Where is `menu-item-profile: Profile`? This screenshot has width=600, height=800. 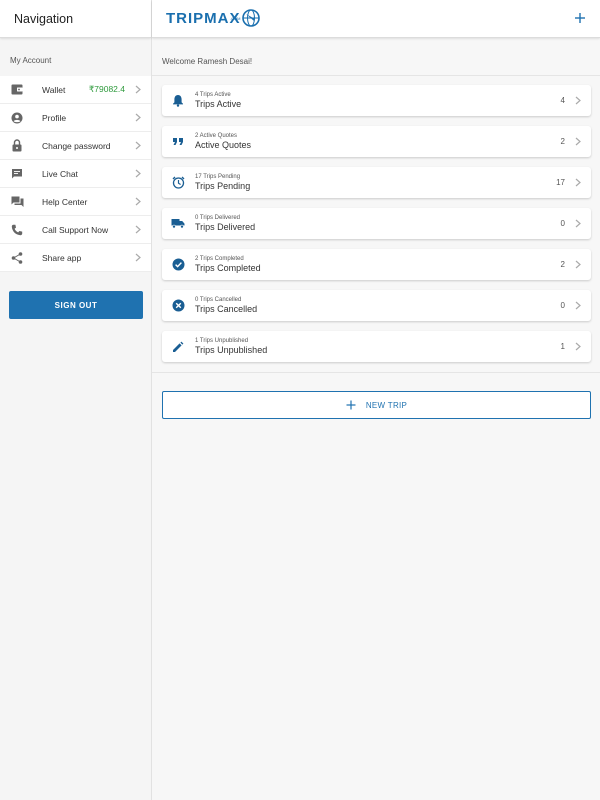 menu-item-profile: Profile is located at coordinates (75, 118).